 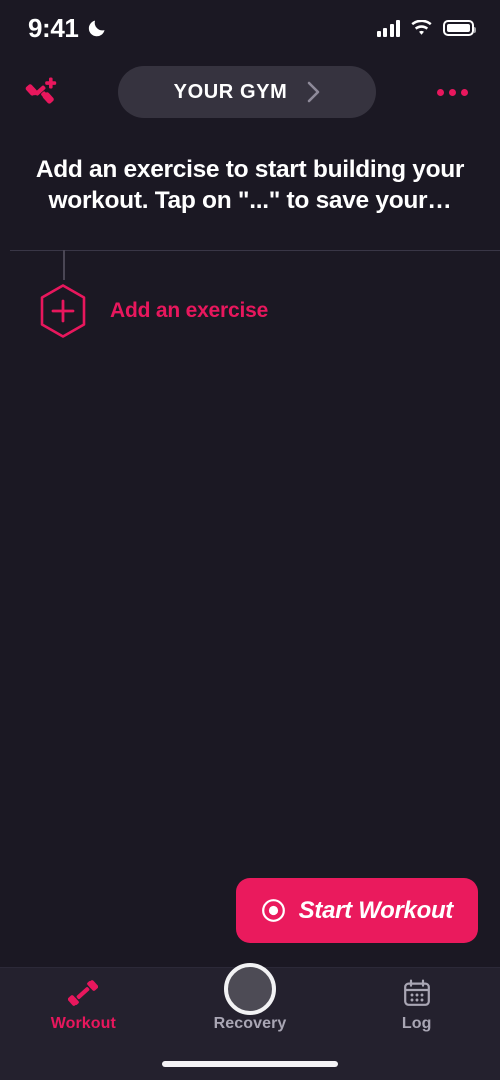 What do you see at coordinates (83, 993) in the screenshot?
I see `dumbbell-icon` at bounding box center [83, 993].